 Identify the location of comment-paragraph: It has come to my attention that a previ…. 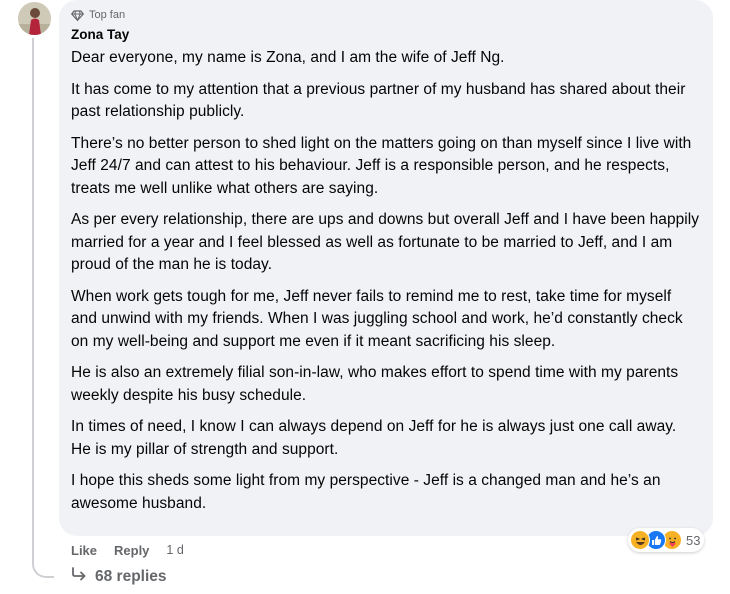
(378, 100).